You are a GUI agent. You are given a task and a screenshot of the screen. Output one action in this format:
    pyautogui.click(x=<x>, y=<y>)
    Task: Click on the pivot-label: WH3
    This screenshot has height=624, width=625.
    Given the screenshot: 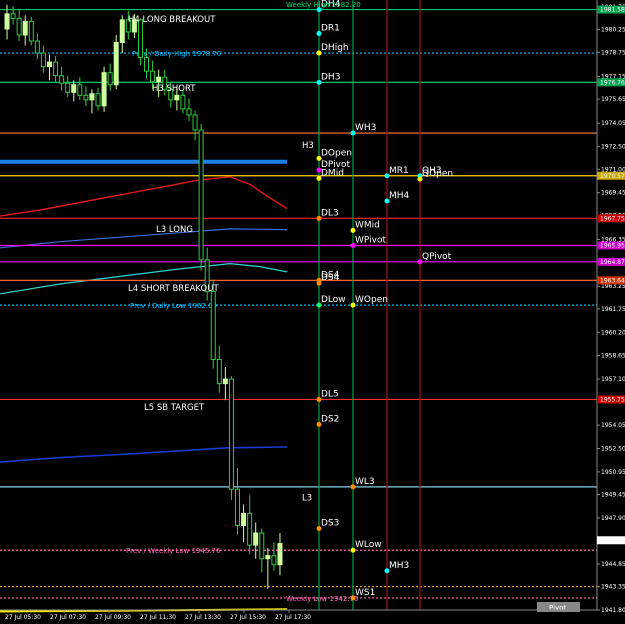 What is the action you would take?
    pyautogui.click(x=365, y=128)
    